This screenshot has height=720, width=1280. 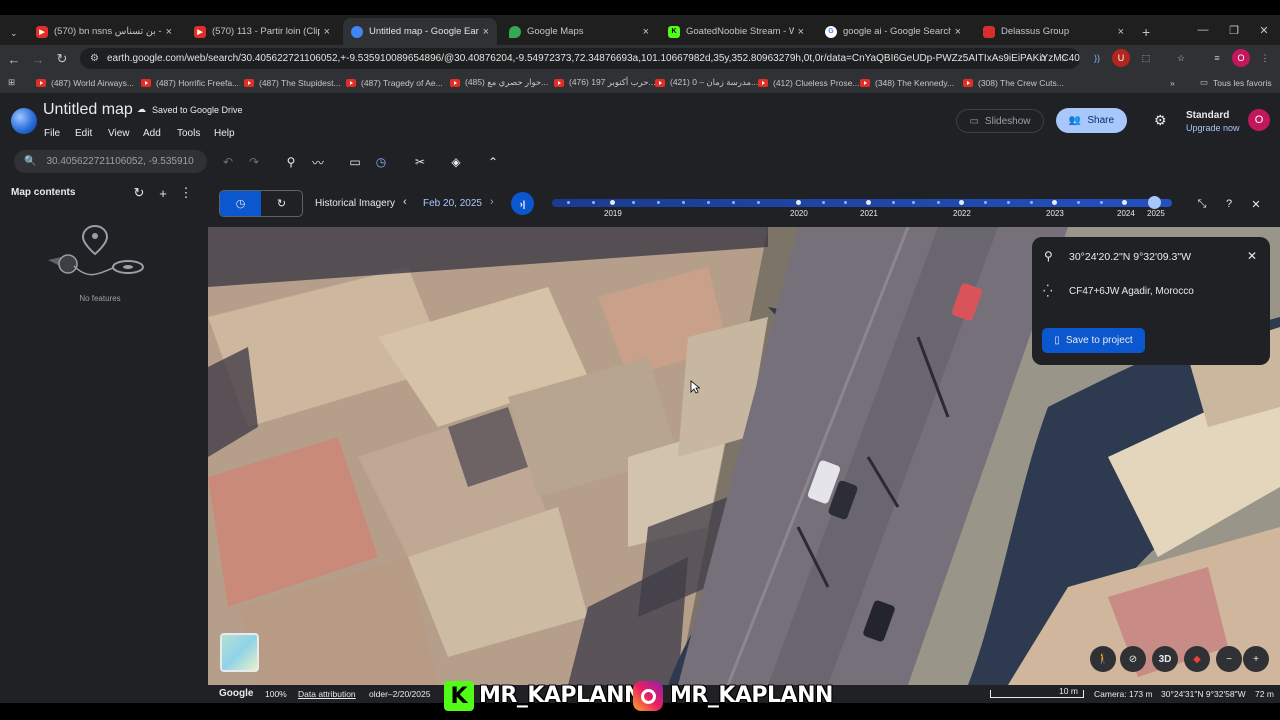 I want to click on previous-date-icon: ‹, so click(x=405, y=202).